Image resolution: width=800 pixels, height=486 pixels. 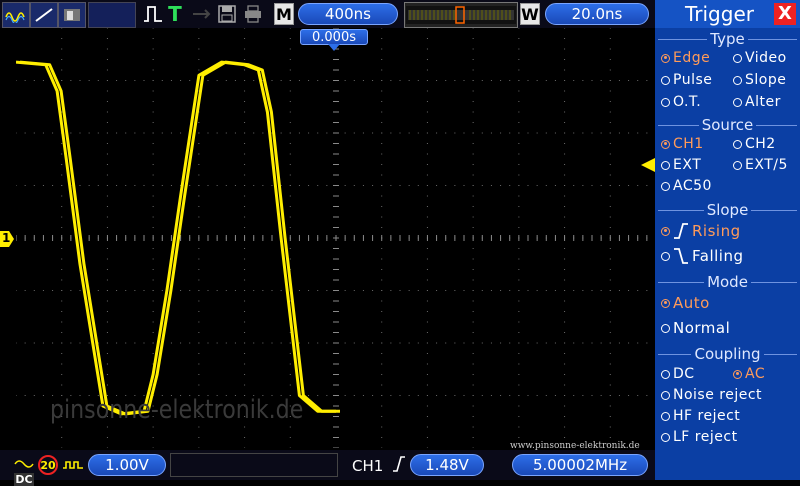 I want to click on ch1-volts-div: 1.00V, so click(x=127, y=465).